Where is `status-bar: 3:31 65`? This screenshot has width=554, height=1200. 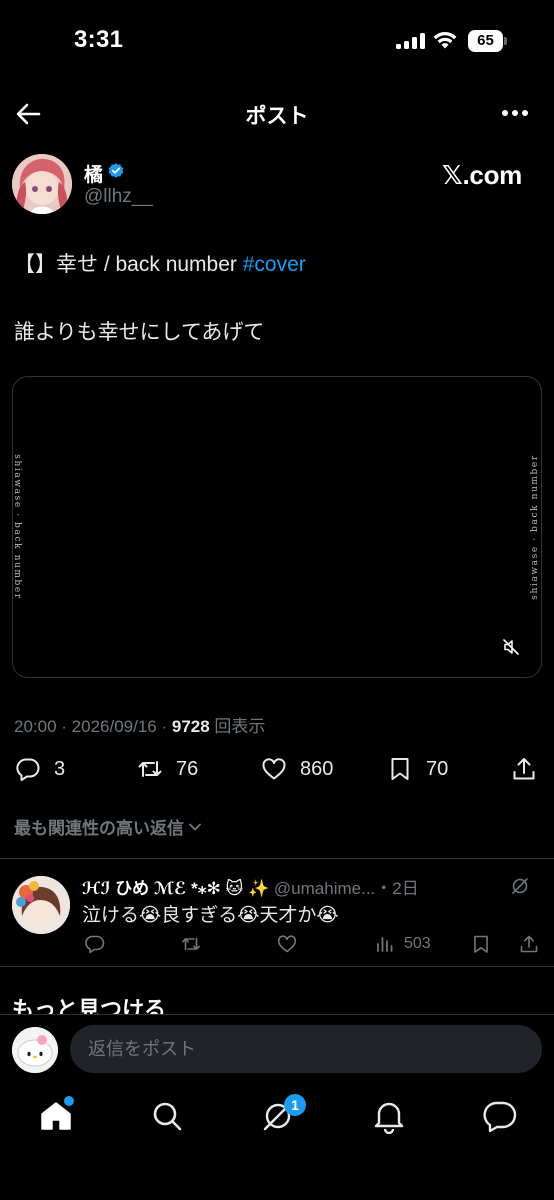 status-bar: 3:31 65 is located at coordinates (277, 42).